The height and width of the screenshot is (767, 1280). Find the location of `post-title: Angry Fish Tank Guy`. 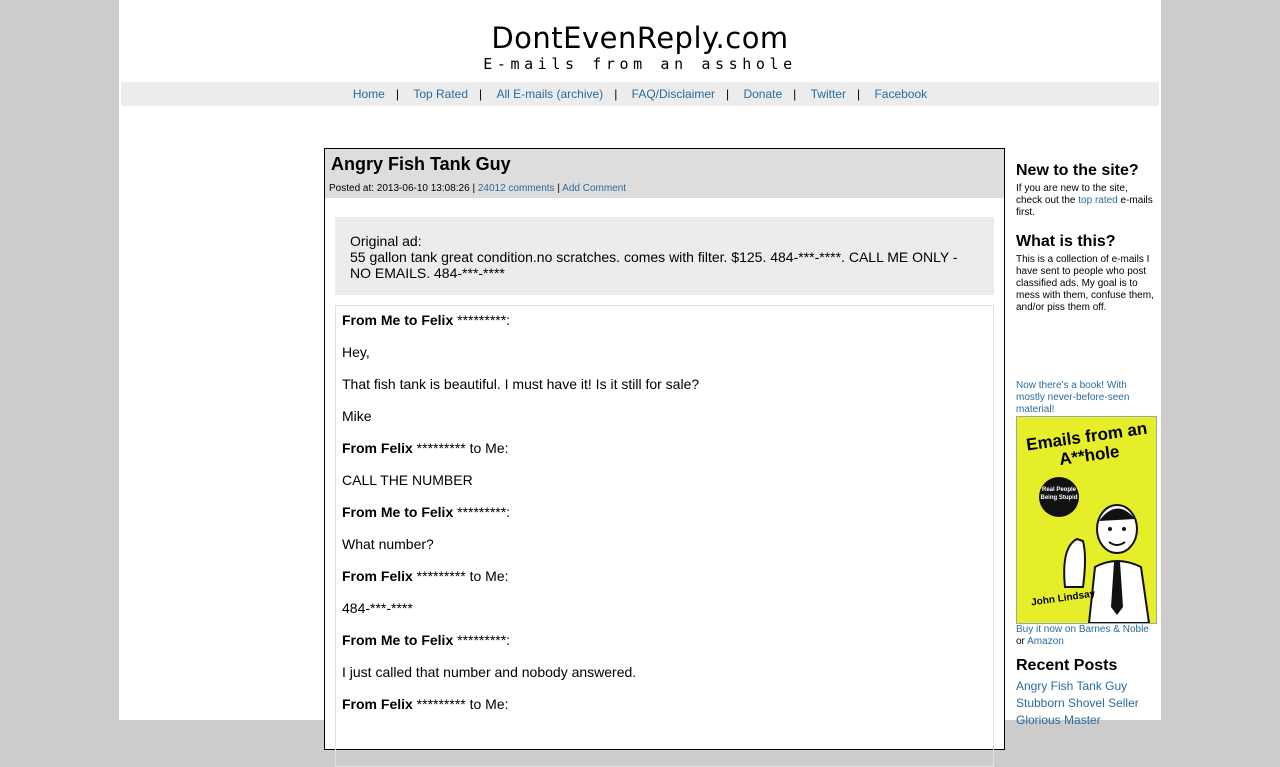

post-title: Angry Fish Tank Guy is located at coordinates (421, 164).